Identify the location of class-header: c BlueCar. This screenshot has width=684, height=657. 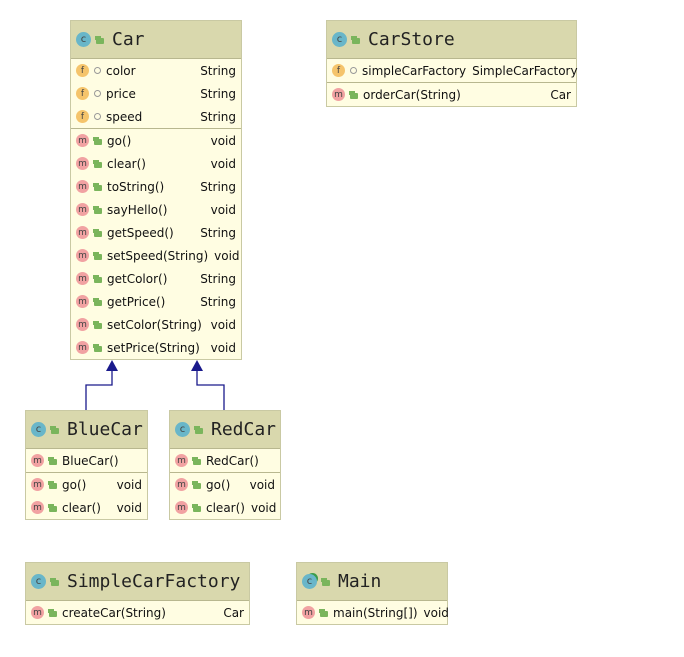
(86, 430).